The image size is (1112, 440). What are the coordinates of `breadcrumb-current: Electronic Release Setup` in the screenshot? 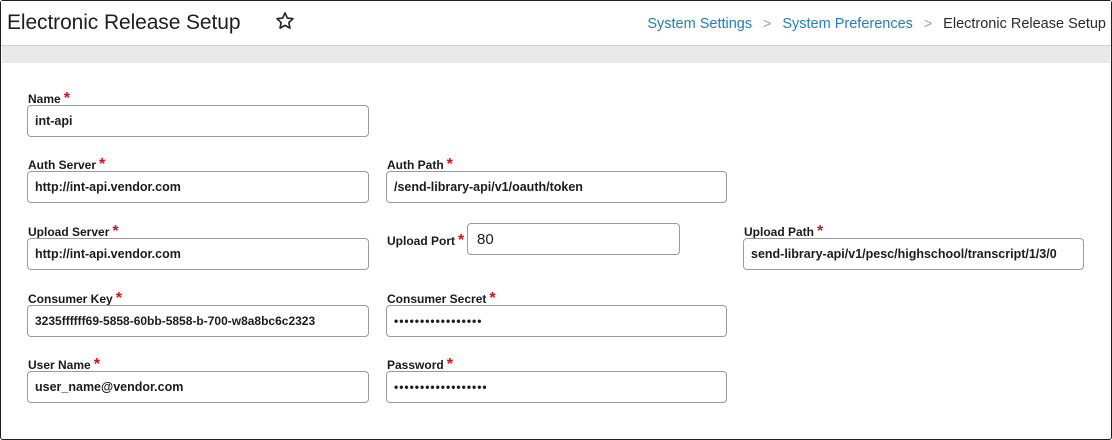 It's located at (1024, 24).